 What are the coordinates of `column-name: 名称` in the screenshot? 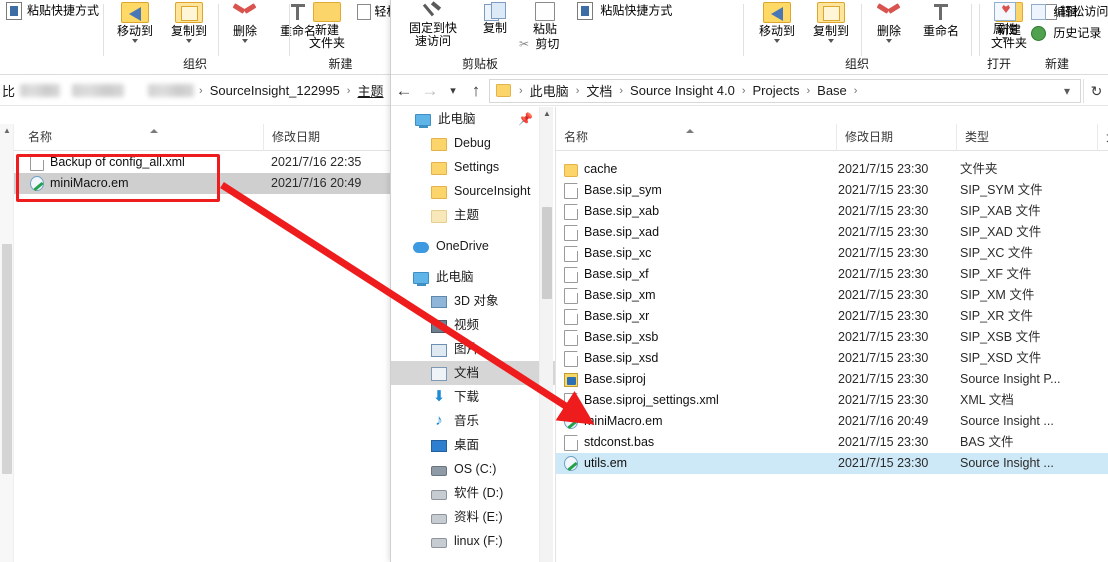 It's located at (696, 137).